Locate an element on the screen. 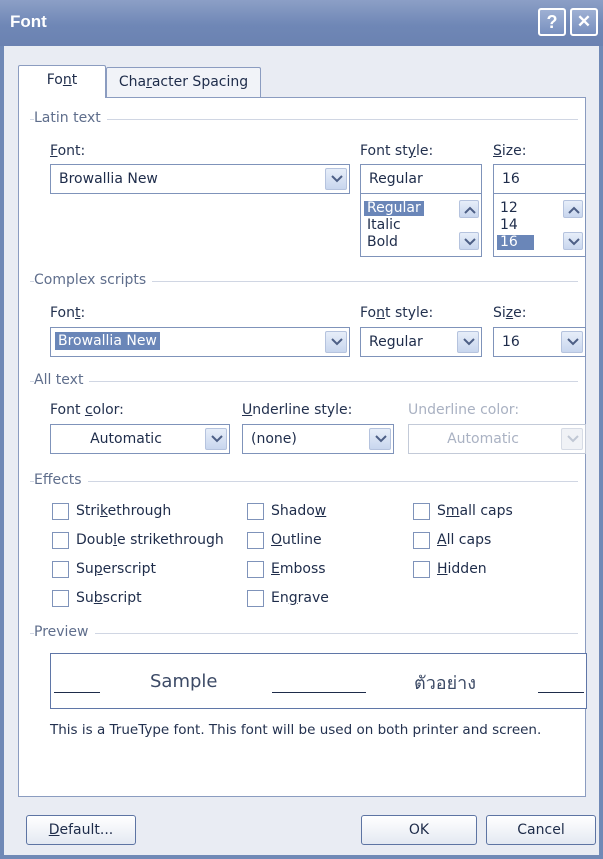  list-item: 12 is located at coordinates (509, 208).